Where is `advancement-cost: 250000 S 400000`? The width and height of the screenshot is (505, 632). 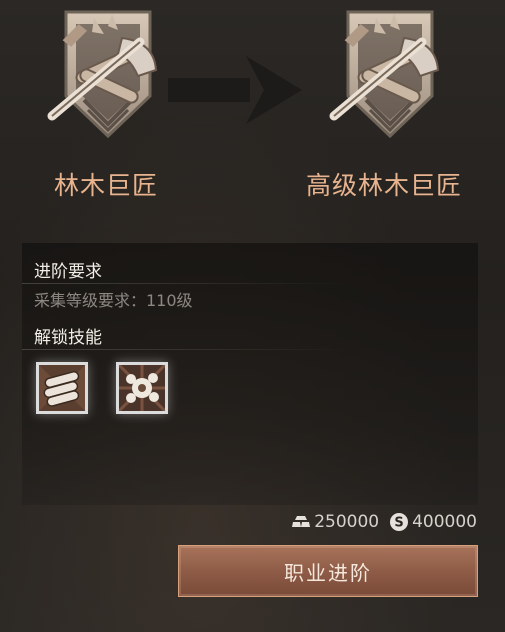
advancement-cost: 250000 S 400000 is located at coordinates (384, 522).